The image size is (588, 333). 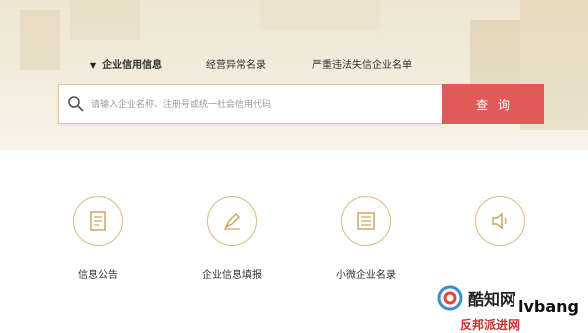 What do you see at coordinates (232, 275) in the screenshot?
I see `feature-label: 企业信息填报` at bounding box center [232, 275].